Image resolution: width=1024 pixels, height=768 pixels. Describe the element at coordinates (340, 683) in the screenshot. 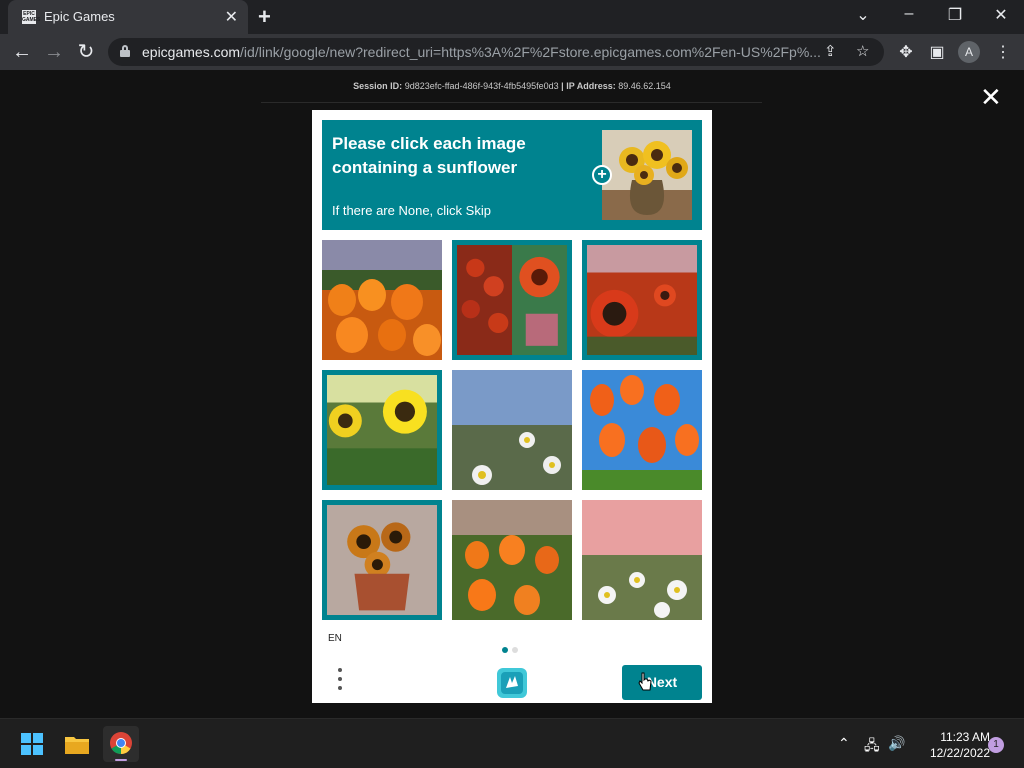

I see `menu-dots-icon` at that location.